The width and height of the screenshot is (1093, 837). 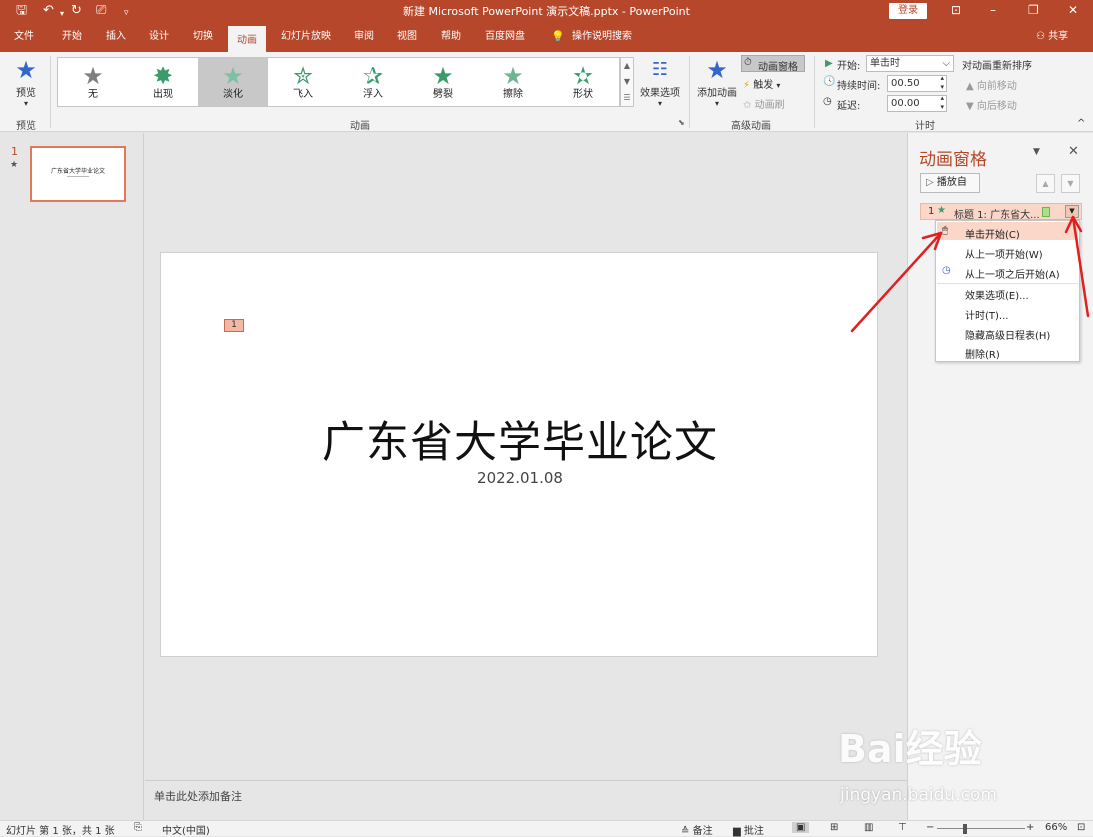 What do you see at coordinates (930, 827) in the screenshot?
I see `zoom-out-icon: −` at bounding box center [930, 827].